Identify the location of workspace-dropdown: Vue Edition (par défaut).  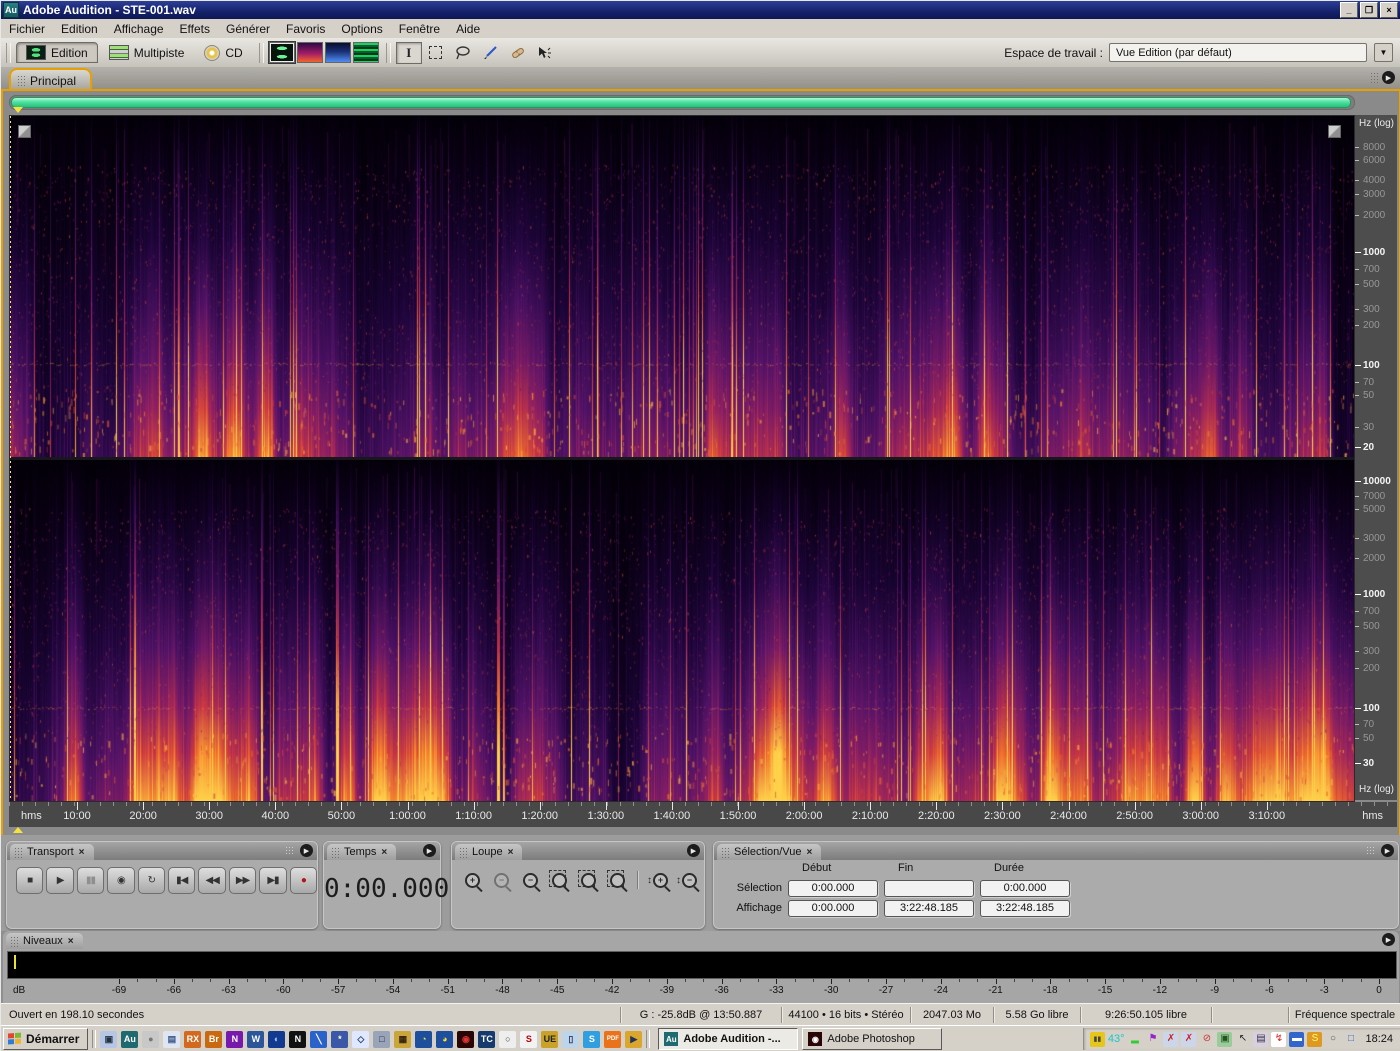
(1238, 52).